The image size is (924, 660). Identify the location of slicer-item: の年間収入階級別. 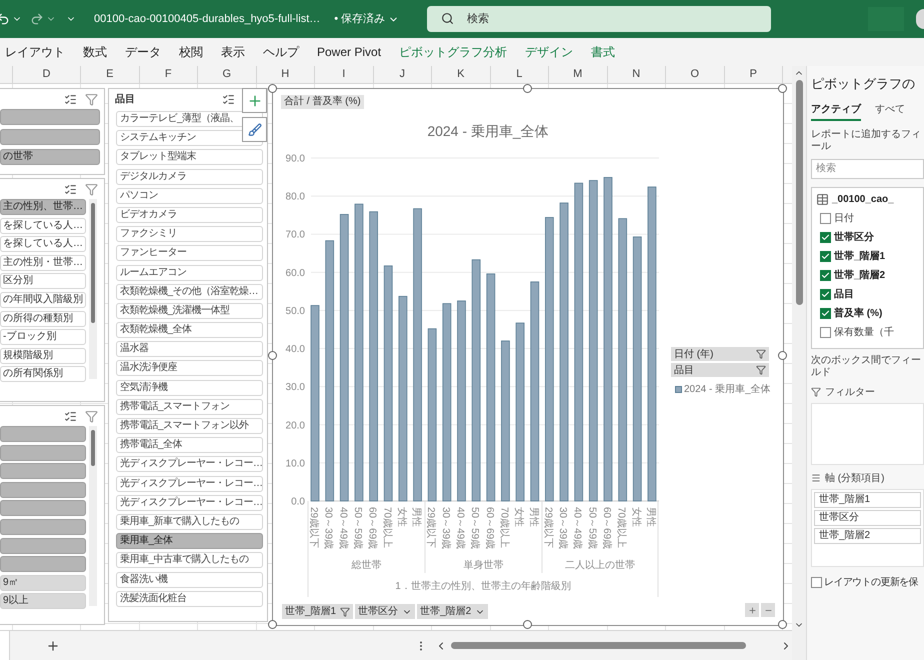
(43, 300).